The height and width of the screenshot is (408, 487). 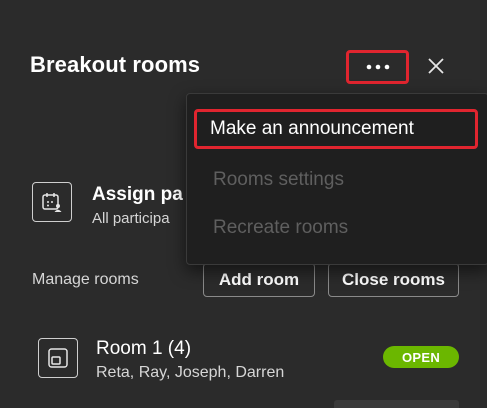 I want to click on assign-participants-subtitle: All participa, so click(x=131, y=218).